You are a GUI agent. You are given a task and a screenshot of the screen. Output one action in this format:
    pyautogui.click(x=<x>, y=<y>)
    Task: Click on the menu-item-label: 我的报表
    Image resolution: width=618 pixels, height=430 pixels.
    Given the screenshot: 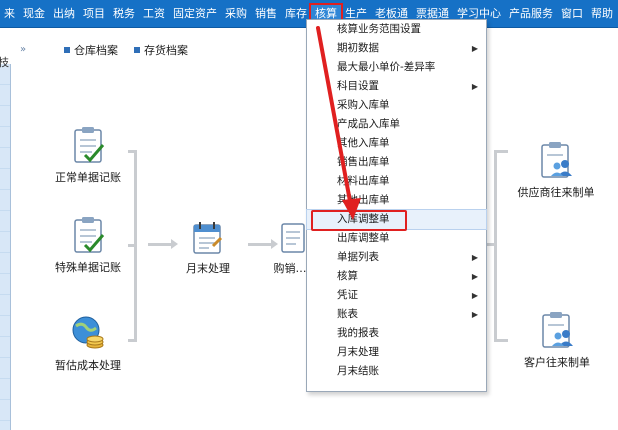 What is the action you would take?
    pyautogui.click(x=358, y=333)
    